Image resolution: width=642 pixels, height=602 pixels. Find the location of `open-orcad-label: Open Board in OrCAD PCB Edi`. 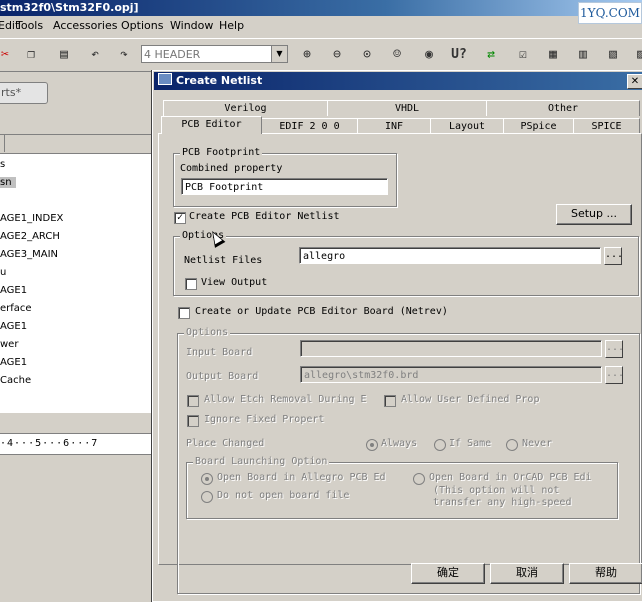

open-orcad-label: Open Board in OrCAD PCB Edi is located at coordinates (510, 477).